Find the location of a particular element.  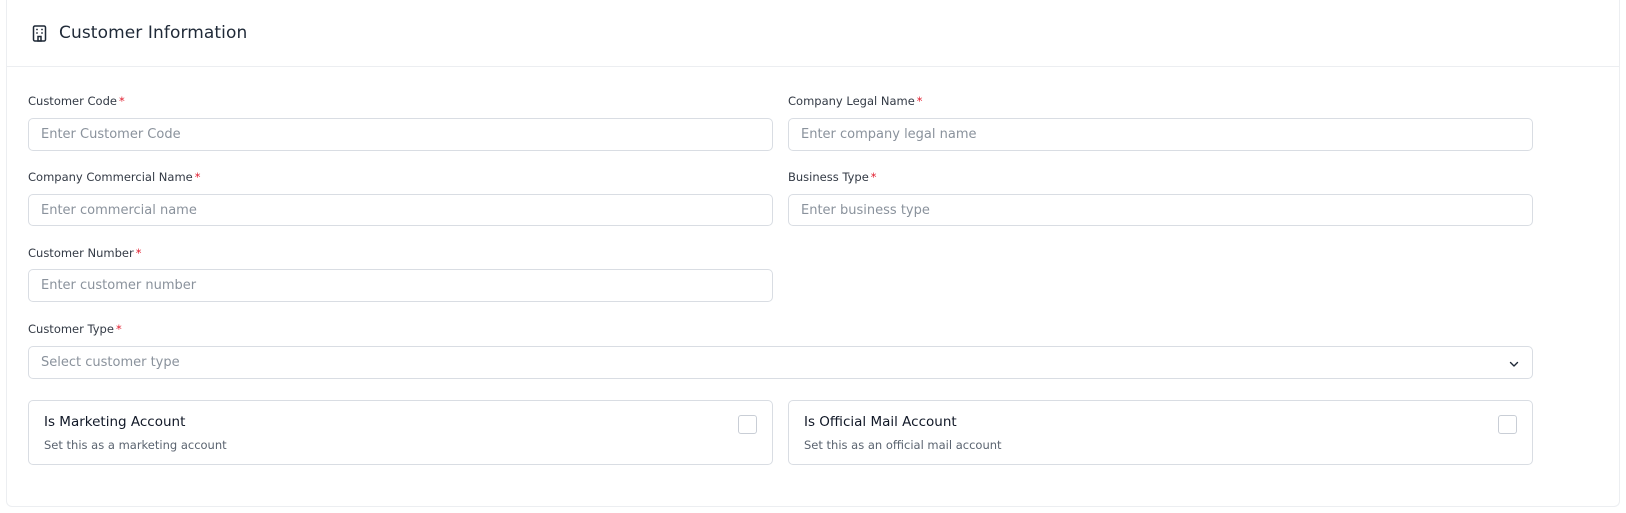

official-mail-account-checkbox is located at coordinates (1507, 424).